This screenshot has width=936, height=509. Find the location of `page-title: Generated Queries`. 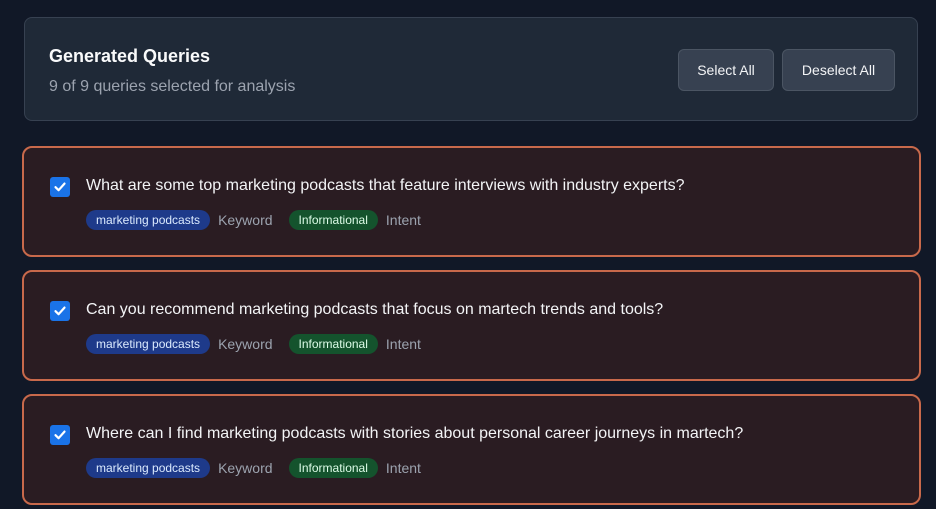

page-title: Generated Queries is located at coordinates (130, 56).